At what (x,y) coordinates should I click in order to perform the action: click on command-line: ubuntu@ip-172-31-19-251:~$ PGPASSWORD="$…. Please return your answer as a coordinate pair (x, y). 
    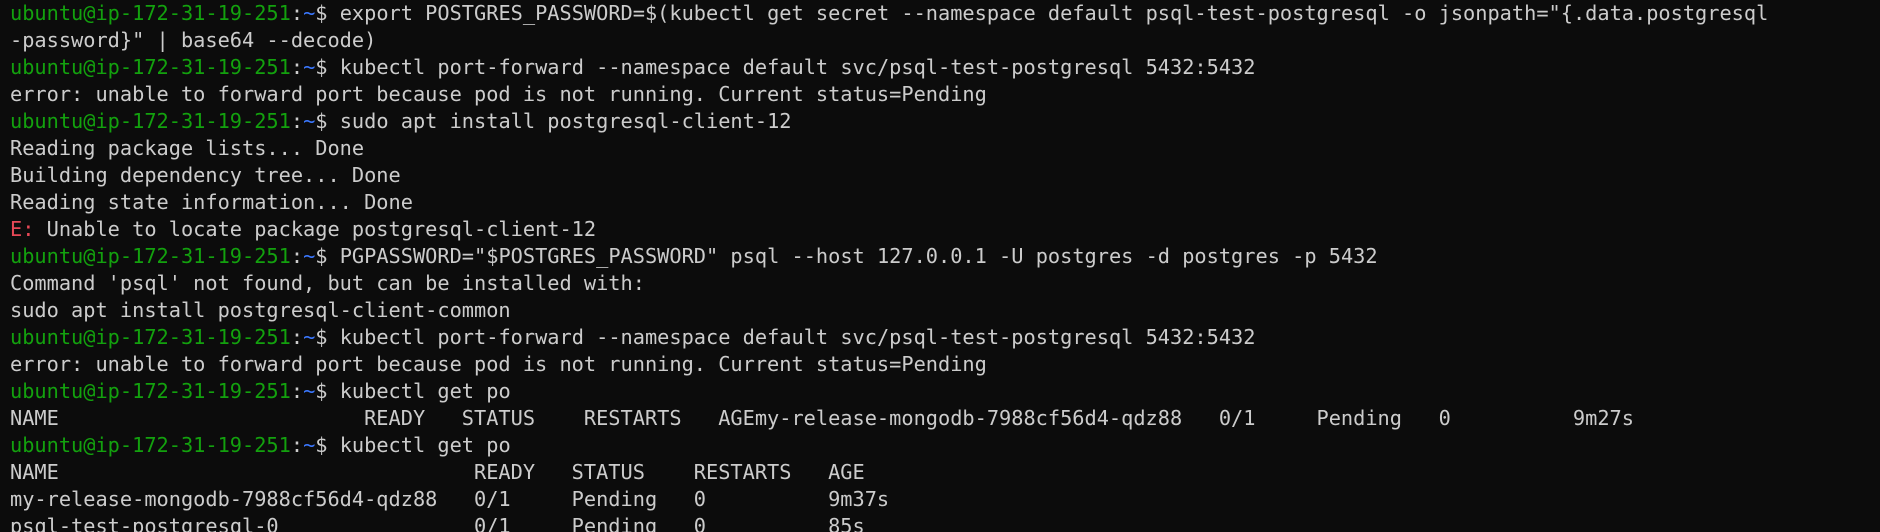
    Looking at the image, I should click on (889, 256).